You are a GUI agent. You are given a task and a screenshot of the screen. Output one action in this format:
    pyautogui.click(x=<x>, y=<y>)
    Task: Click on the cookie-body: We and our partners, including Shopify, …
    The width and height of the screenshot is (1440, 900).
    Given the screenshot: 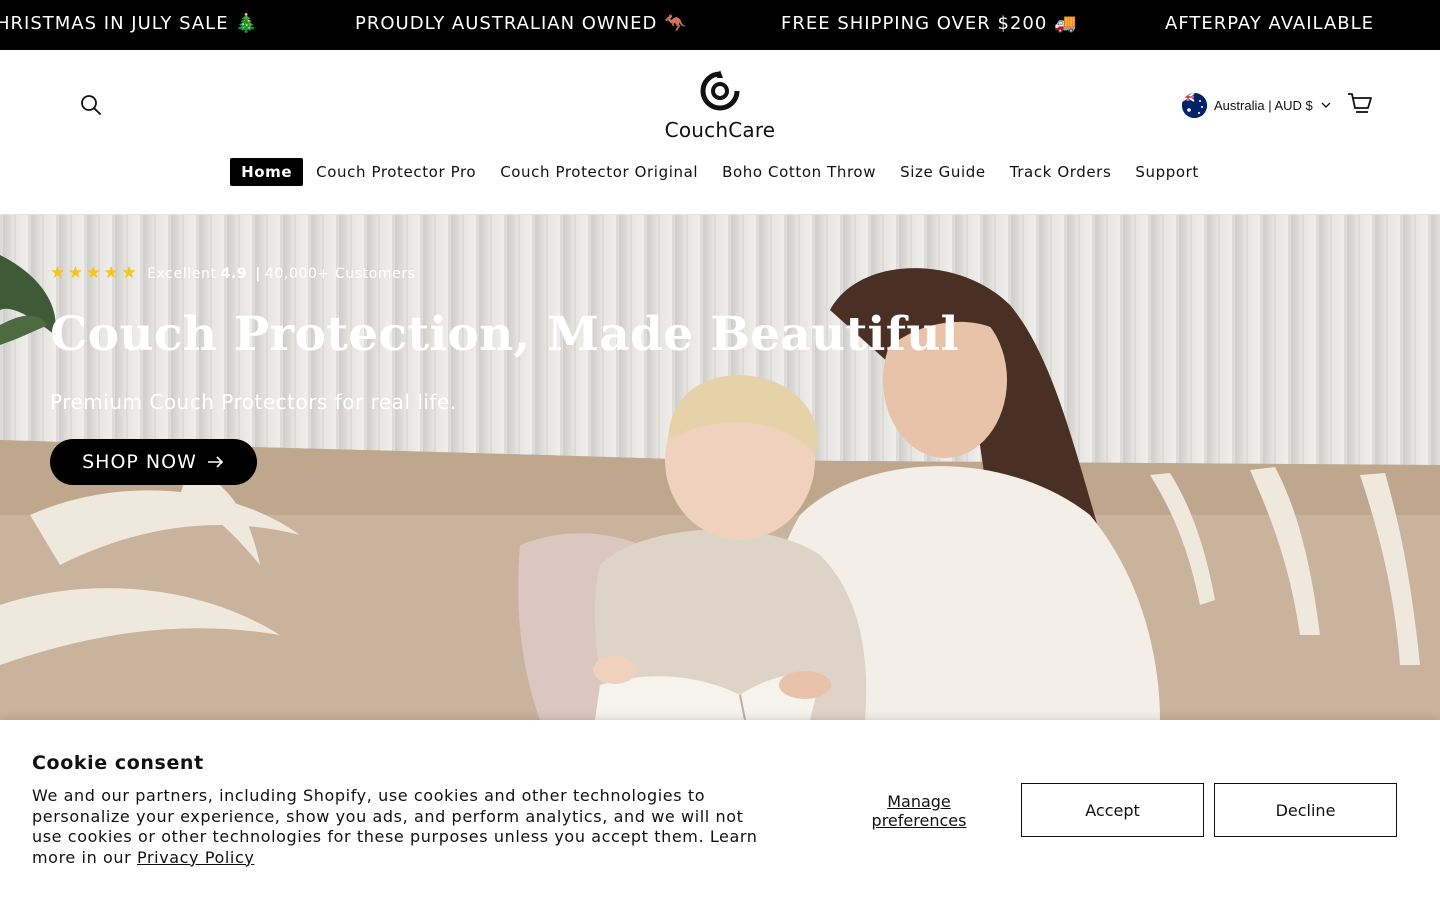 What is the action you would take?
    pyautogui.click(x=402, y=827)
    